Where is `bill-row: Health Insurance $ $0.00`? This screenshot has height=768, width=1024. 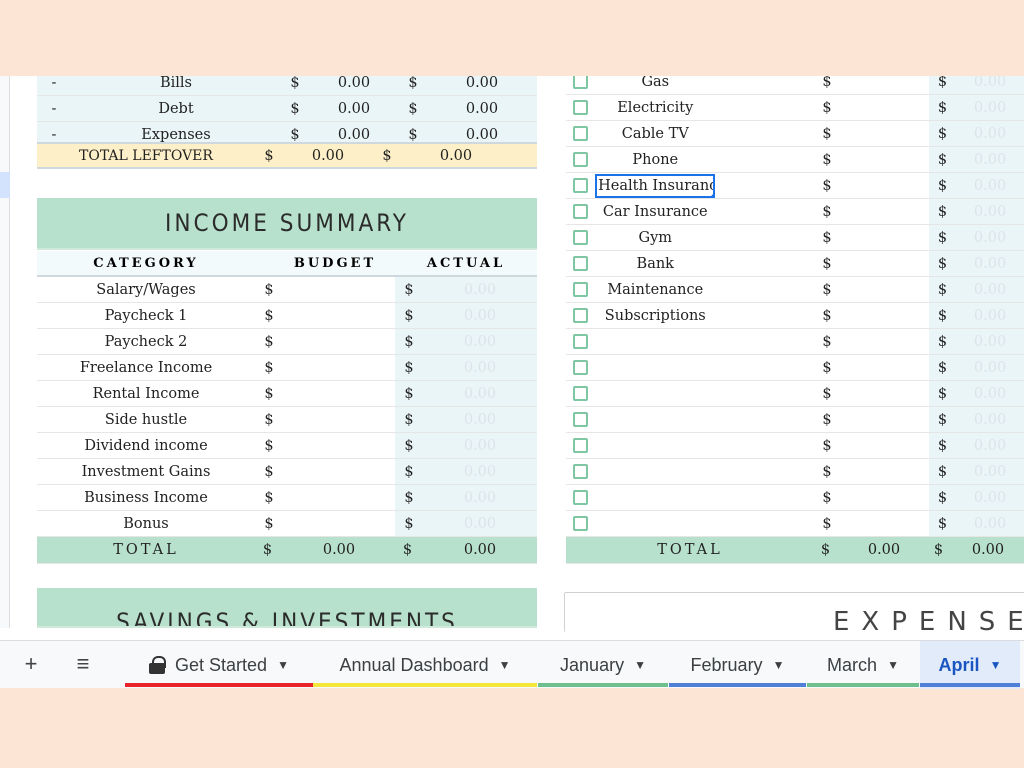 bill-row: Health Insurance $ $0.00 is located at coordinates (795, 186).